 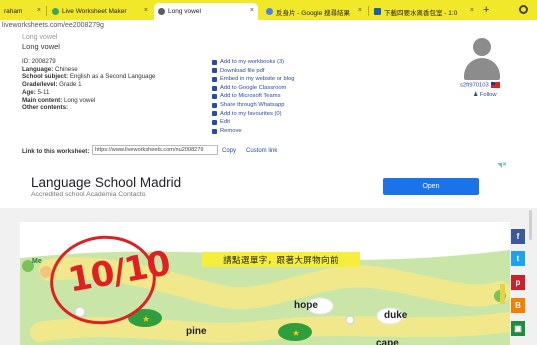 What do you see at coordinates (268, 27) in the screenshot?
I see `address-bar: liveworksheets.com/ee2008279g` at bounding box center [268, 27].